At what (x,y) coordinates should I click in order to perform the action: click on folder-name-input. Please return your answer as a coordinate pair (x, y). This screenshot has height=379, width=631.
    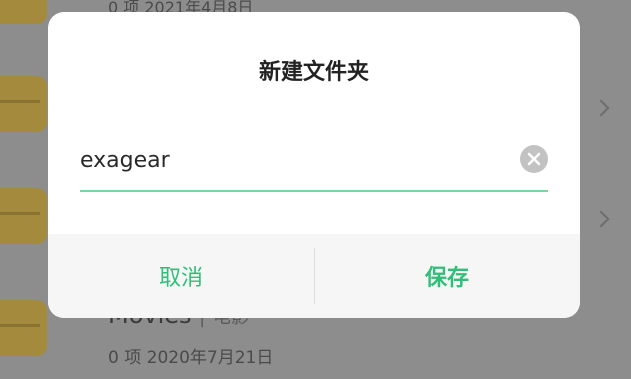
    Looking at the image, I should click on (290, 160).